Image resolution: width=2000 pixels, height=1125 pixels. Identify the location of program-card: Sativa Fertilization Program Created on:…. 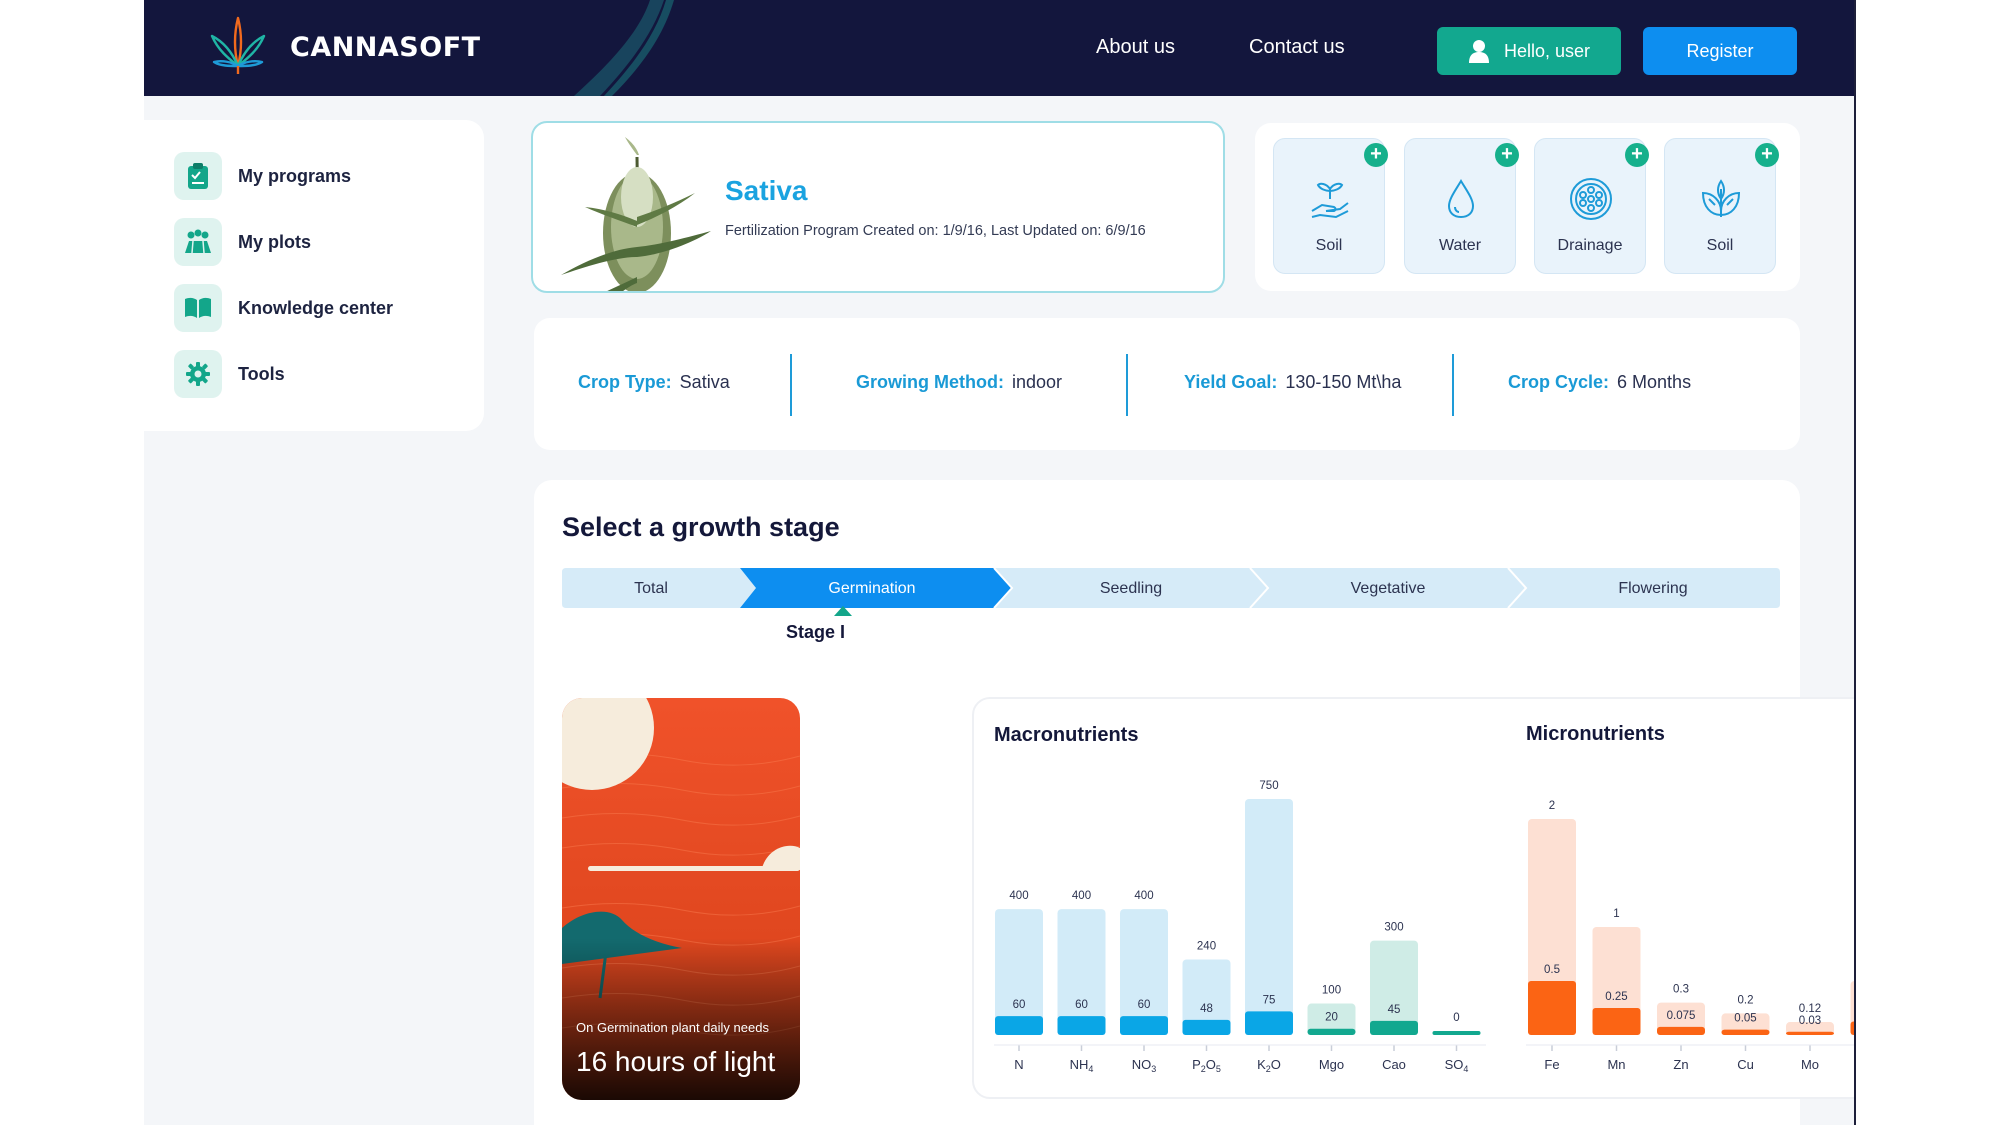
(878, 207).